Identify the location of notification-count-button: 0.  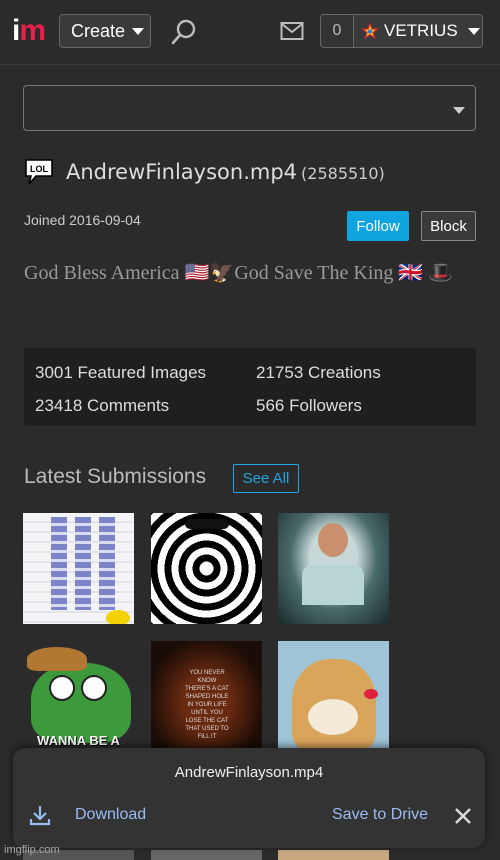
(337, 31).